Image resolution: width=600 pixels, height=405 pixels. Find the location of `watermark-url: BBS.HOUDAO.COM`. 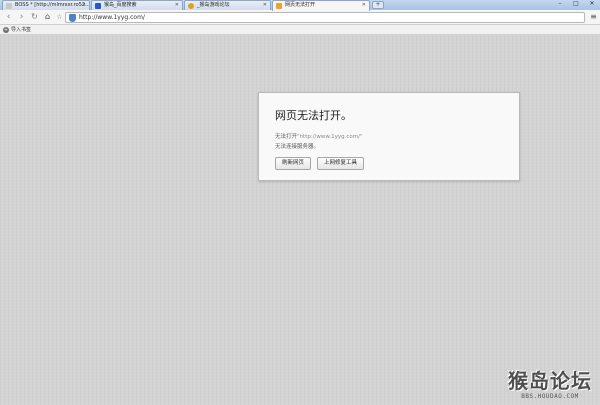

watermark-url: BBS.HOUDAO.COM is located at coordinates (550, 396).